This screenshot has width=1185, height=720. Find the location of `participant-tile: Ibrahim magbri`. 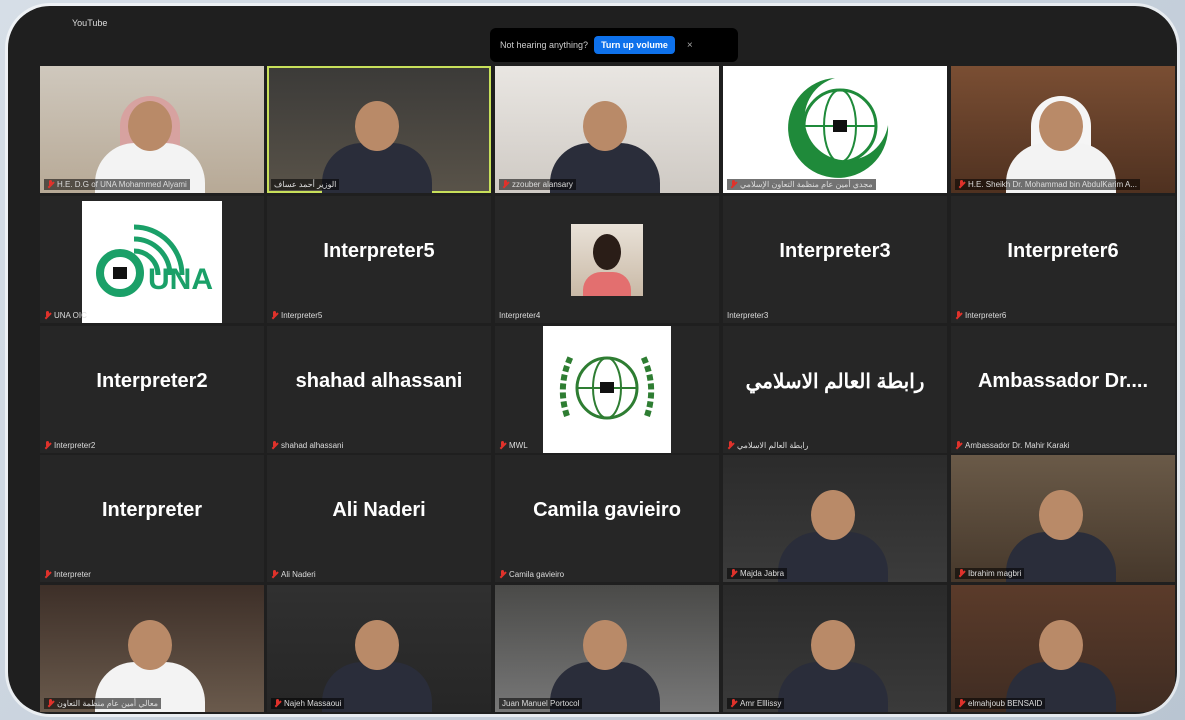

participant-tile: Ibrahim magbri is located at coordinates (1063, 518).